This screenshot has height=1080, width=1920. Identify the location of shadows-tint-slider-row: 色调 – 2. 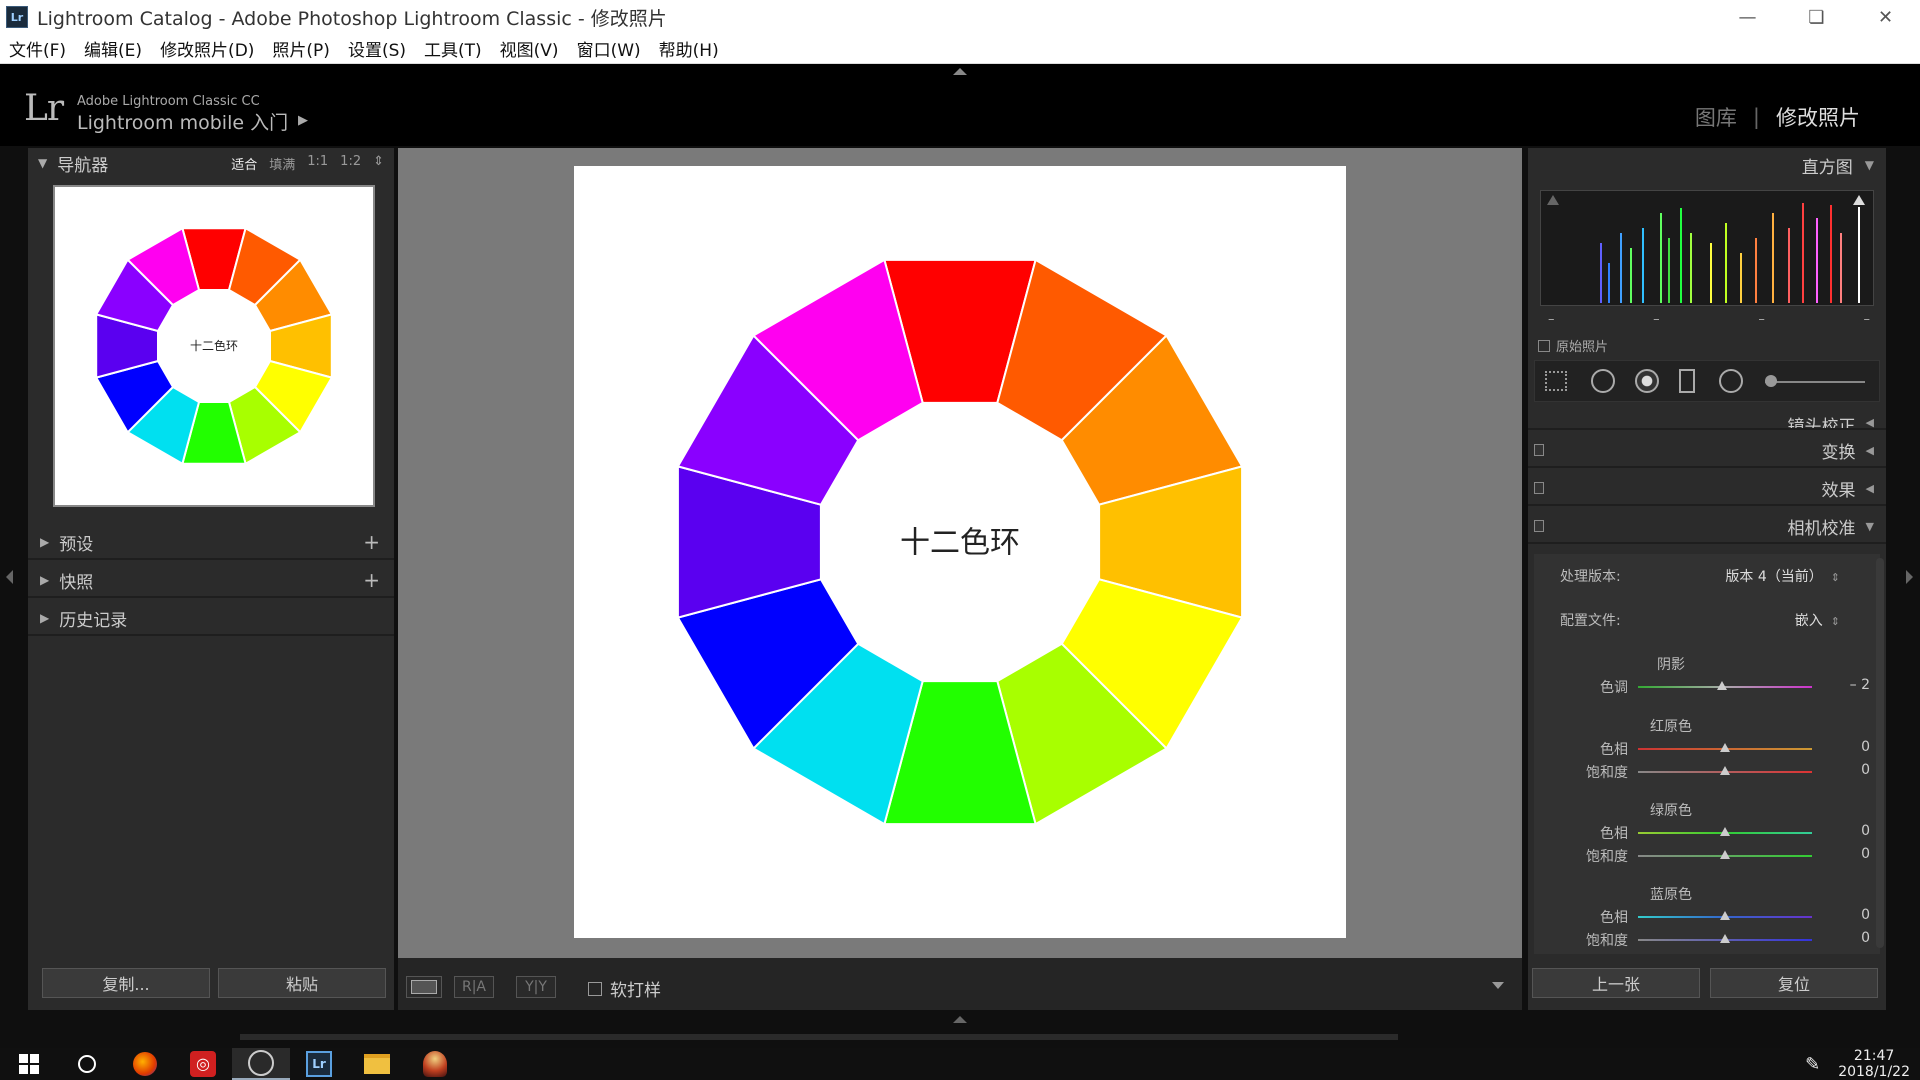
(1707, 686).